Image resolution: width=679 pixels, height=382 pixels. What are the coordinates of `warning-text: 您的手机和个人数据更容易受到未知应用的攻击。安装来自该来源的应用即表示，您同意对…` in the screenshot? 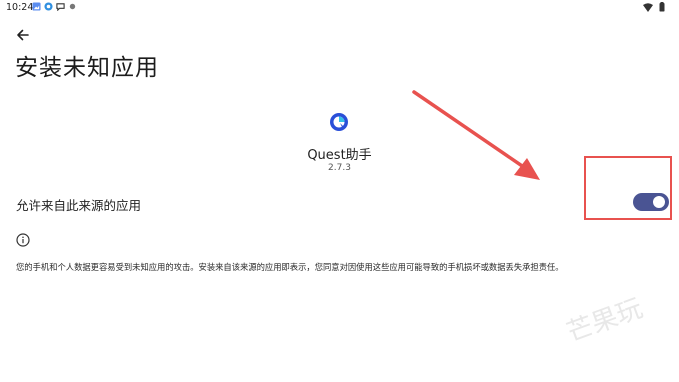 It's located at (290, 267).